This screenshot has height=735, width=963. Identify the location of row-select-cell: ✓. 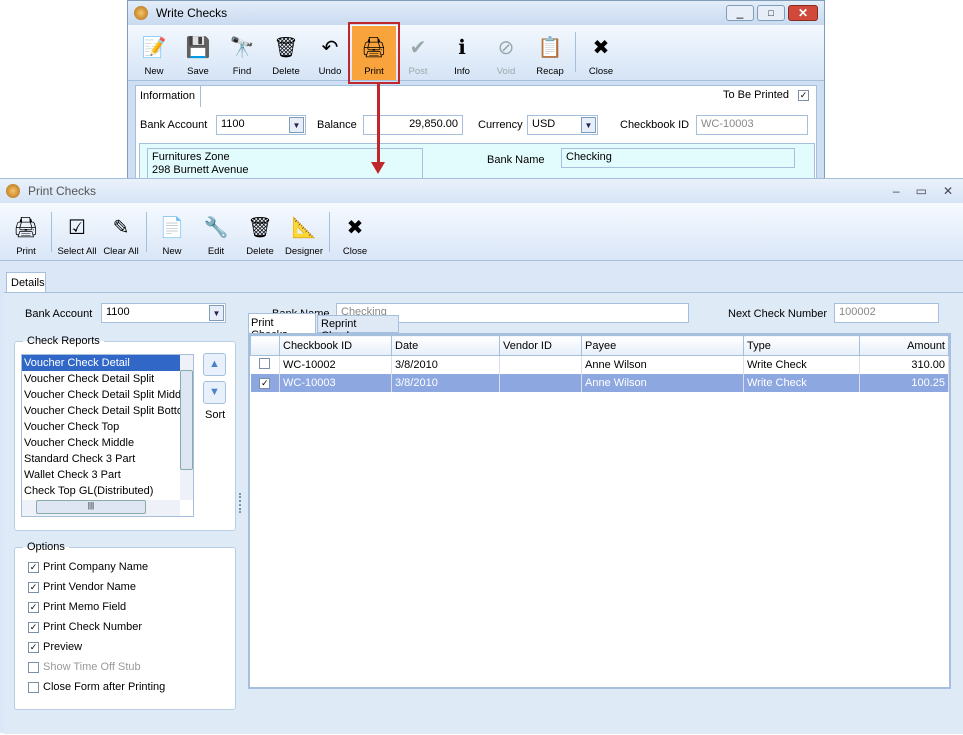
(265, 382).